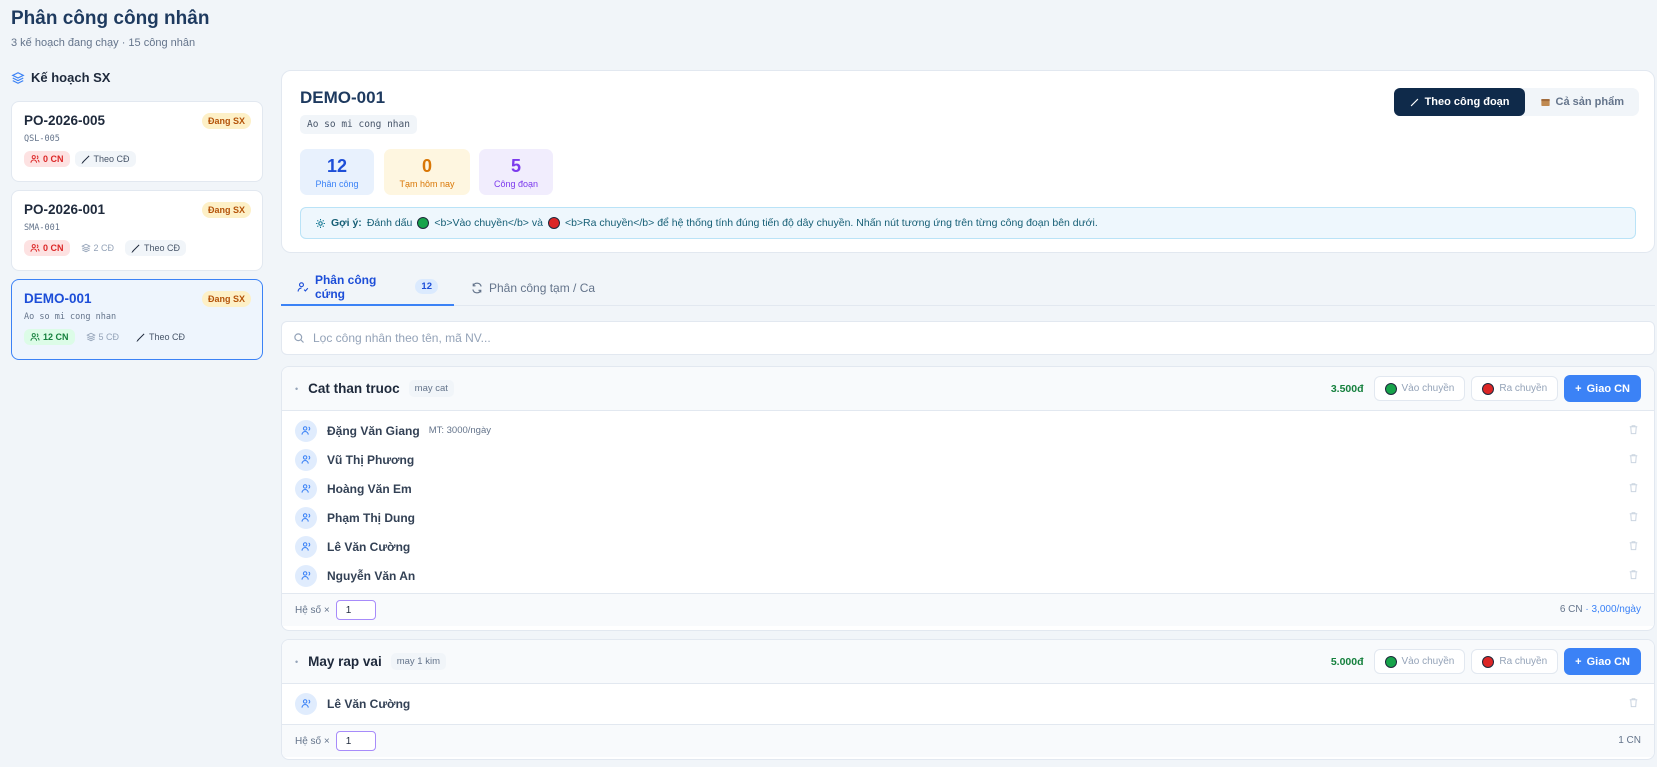 This screenshot has height=767, width=1657. I want to click on search-icon, so click(299, 338).